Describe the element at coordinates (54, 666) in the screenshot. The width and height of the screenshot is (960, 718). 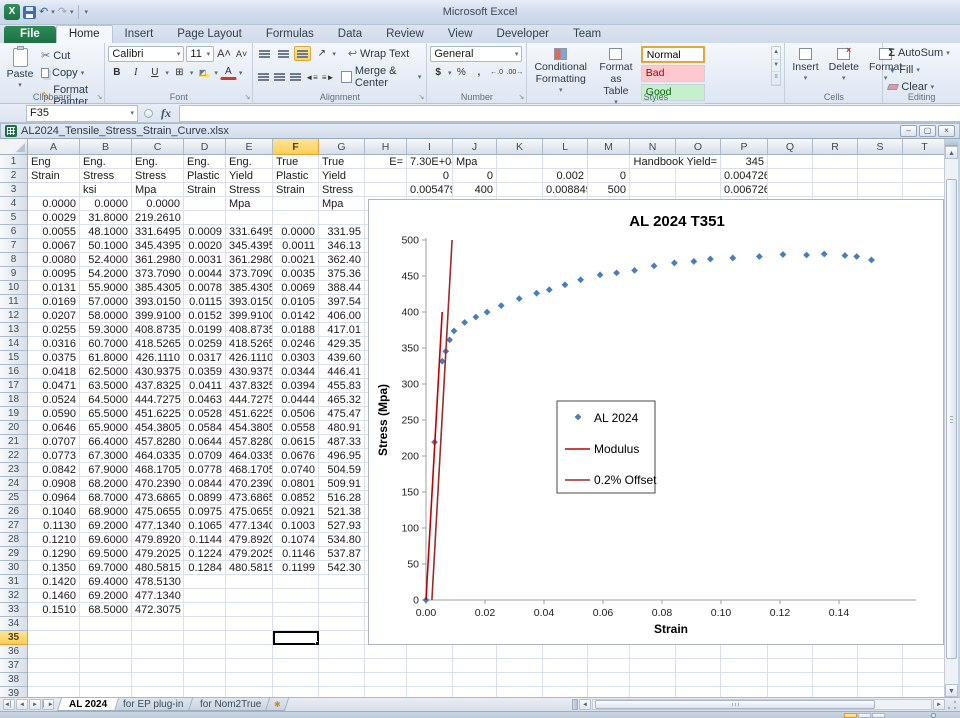
I see `cell-A37` at that location.